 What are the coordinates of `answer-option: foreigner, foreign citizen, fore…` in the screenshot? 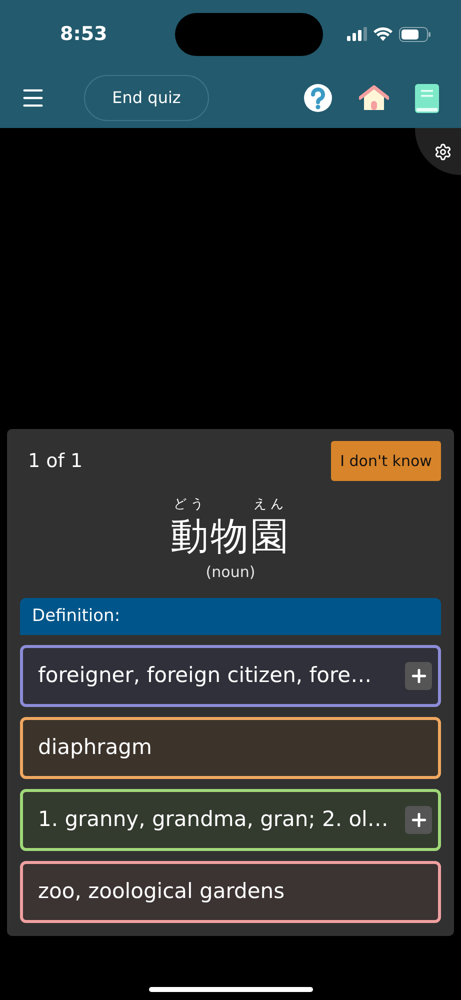 It's located at (230, 676).